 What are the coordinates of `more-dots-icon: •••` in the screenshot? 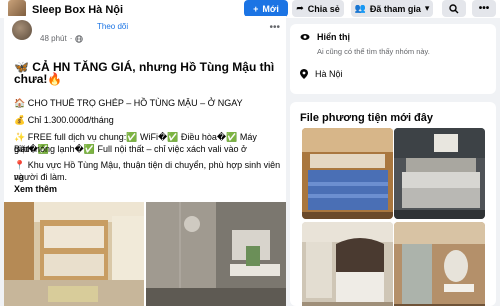 It's located at (484, 8).